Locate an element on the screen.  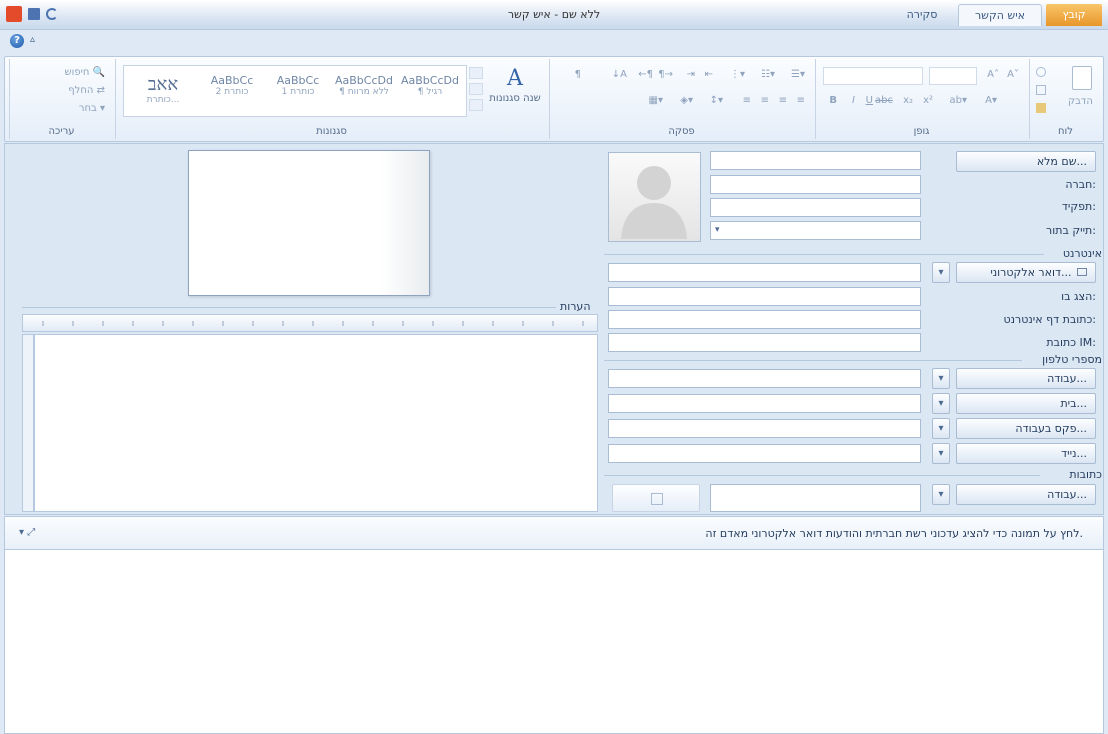
email-icon is located at coordinates (1082, 272).